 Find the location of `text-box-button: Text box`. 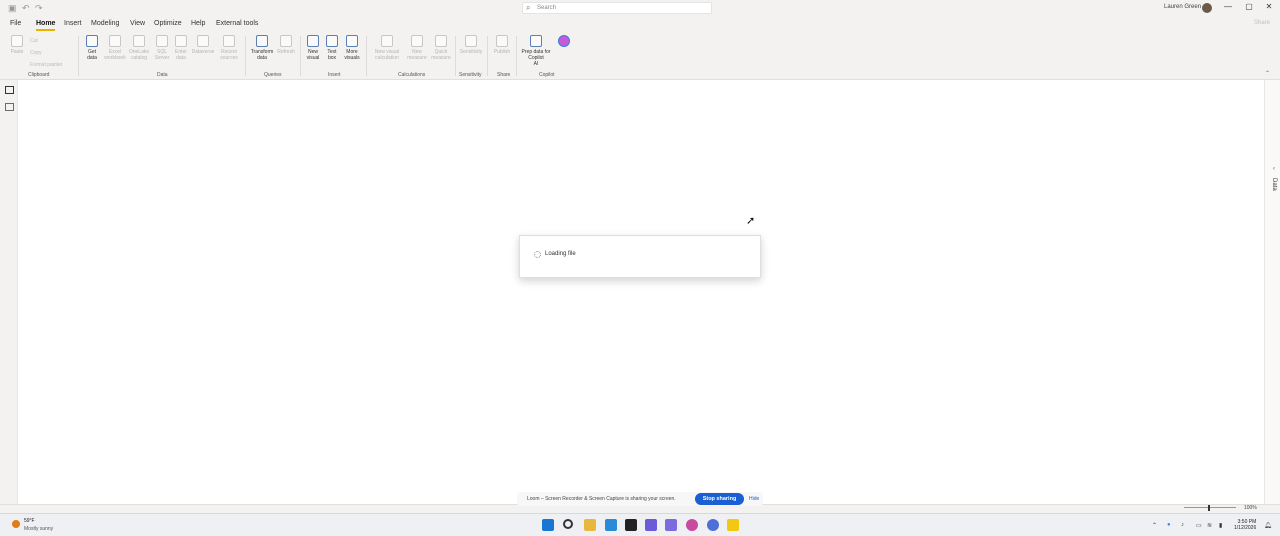

text-box-button: Text box is located at coordinates (332, 48).